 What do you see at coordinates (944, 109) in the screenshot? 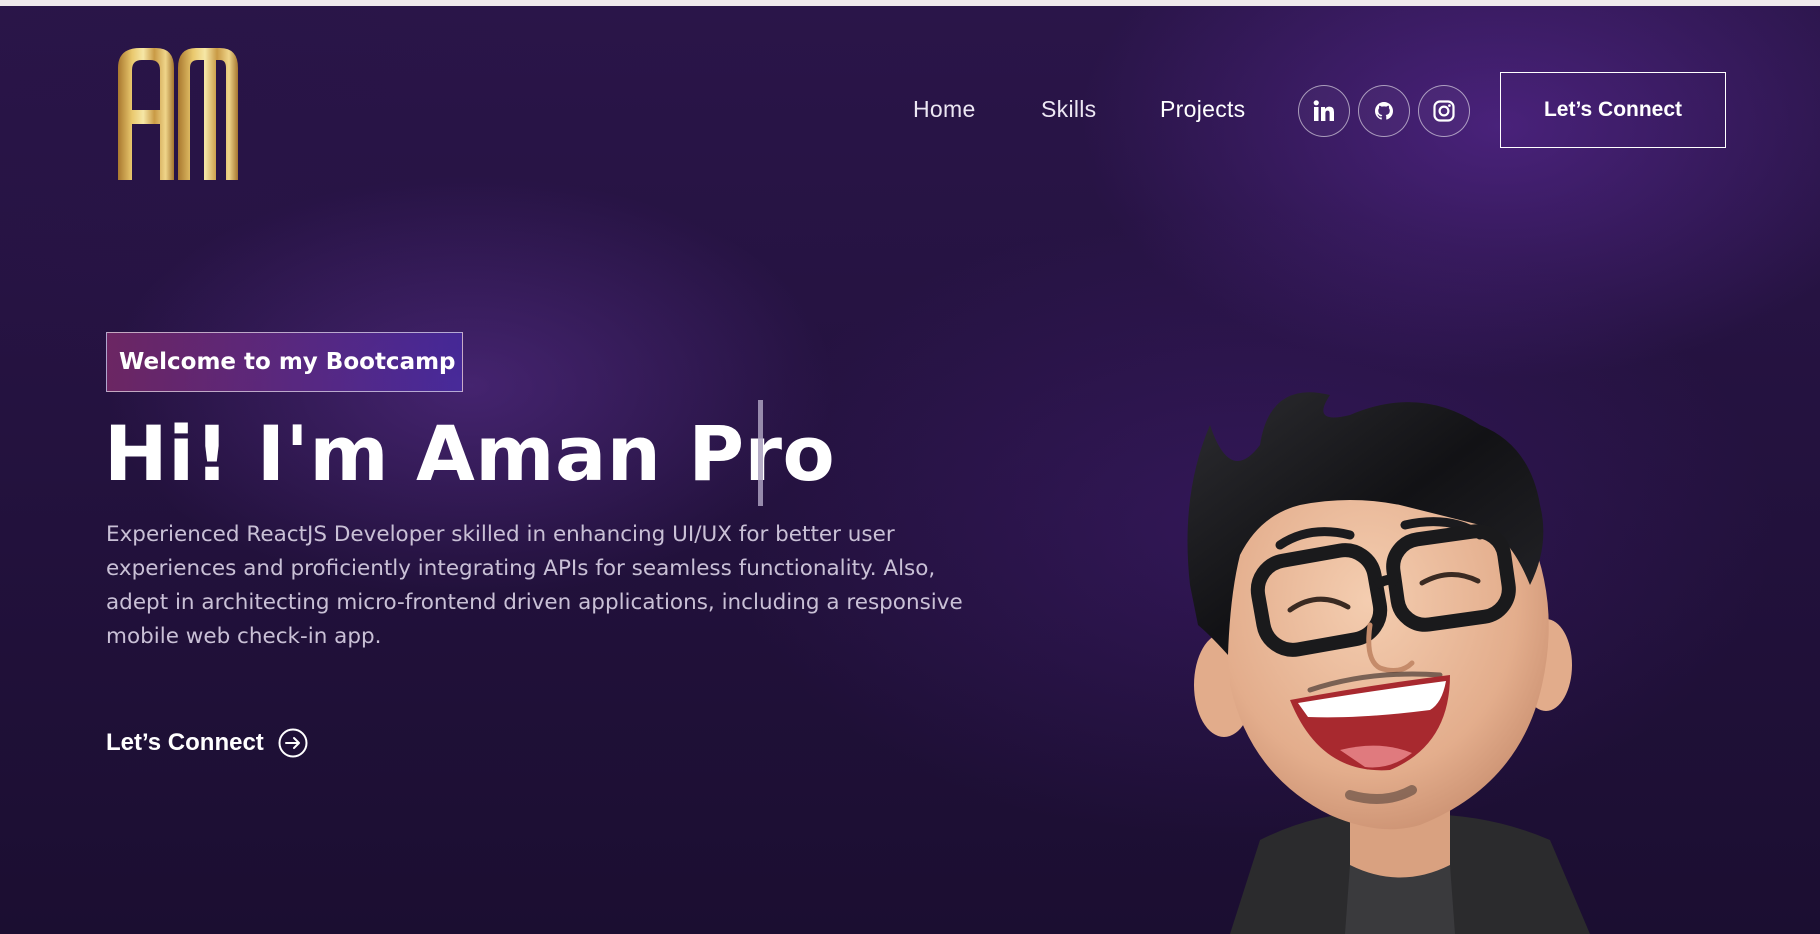
I see `nav-home-link: Home` at bounding box center [944, 109].